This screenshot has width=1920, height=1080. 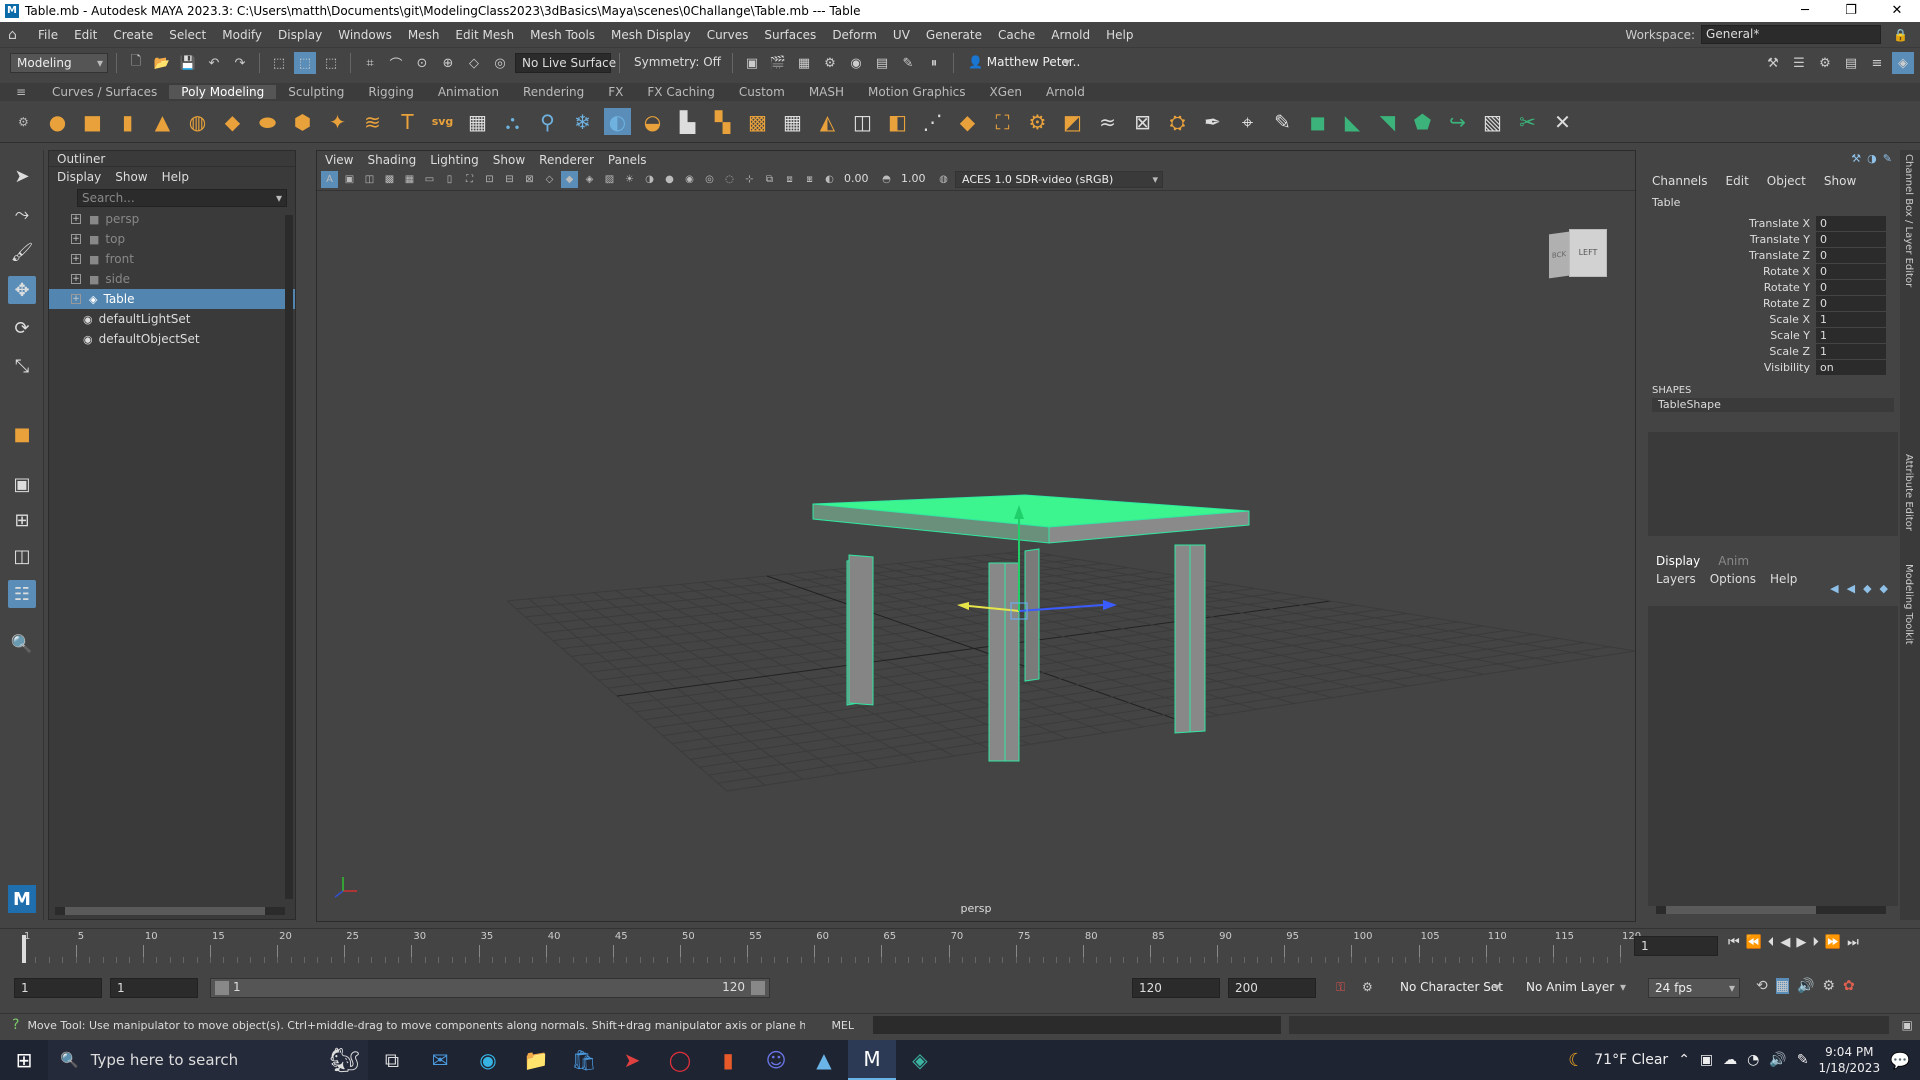 What do you see at coordinates (1791, 34) in the screenshot?
I see `workspace-dropdown: General*` at bounding box center [1791, 34].